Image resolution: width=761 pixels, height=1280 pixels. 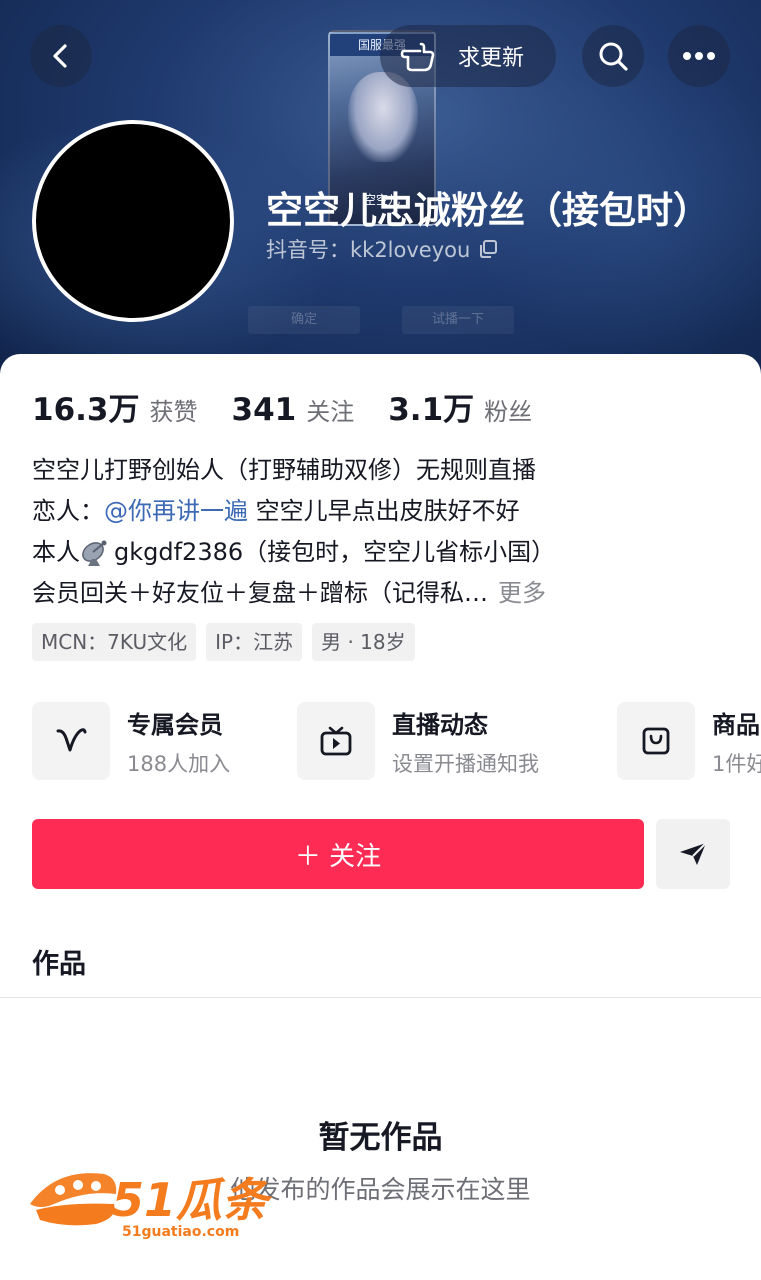 What do you see at coordinates (133, 221) in the screenshot?
I see `avatar` at bounding box center [133, 221].